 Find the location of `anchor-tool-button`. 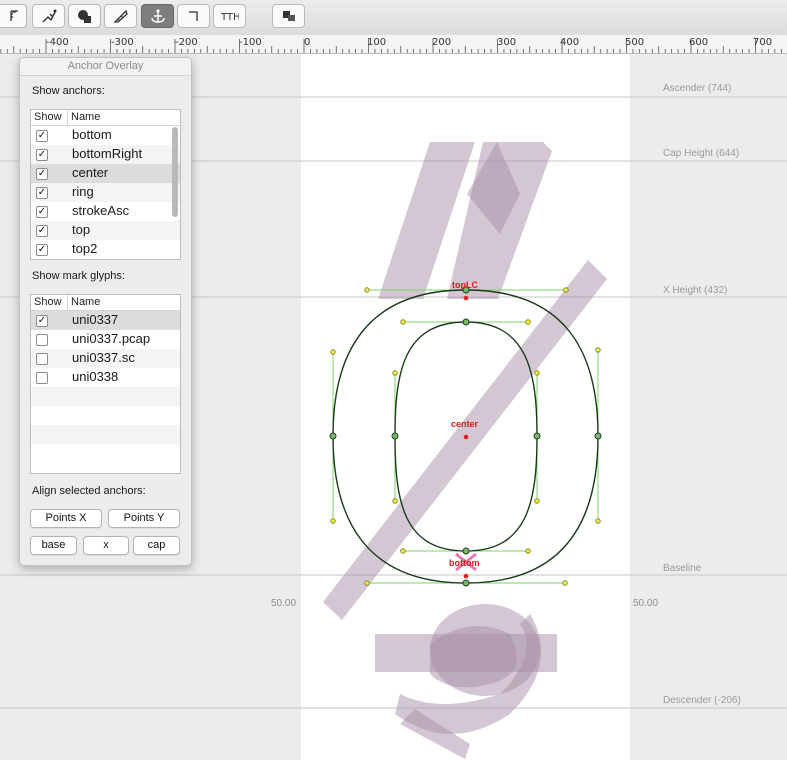

anchor-tool-button is located at coordinates (157, 16).